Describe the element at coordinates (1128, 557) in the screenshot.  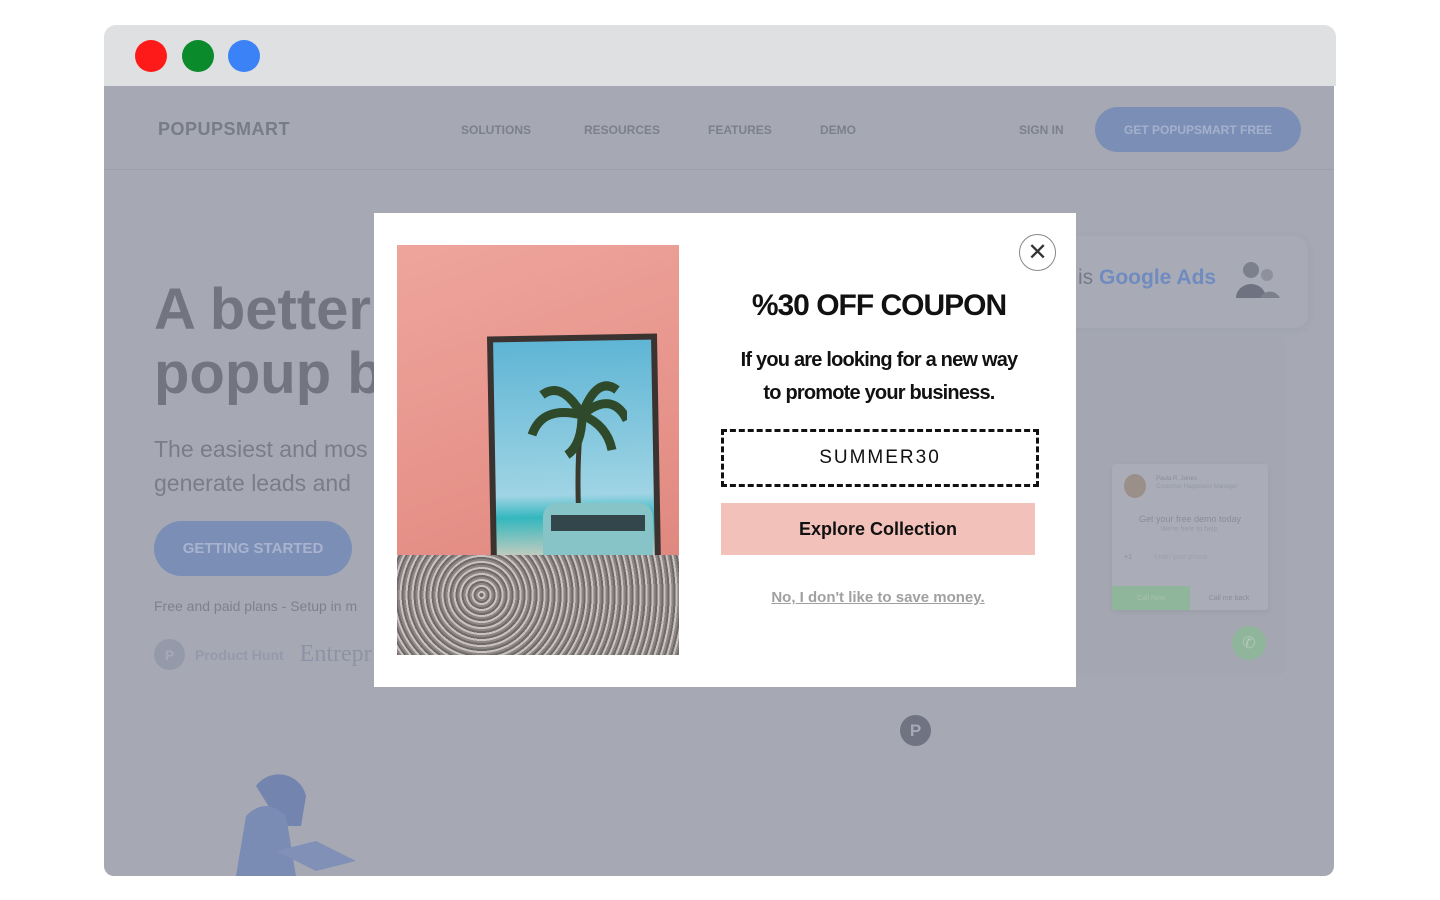
I see `country-code: +1` at that location.